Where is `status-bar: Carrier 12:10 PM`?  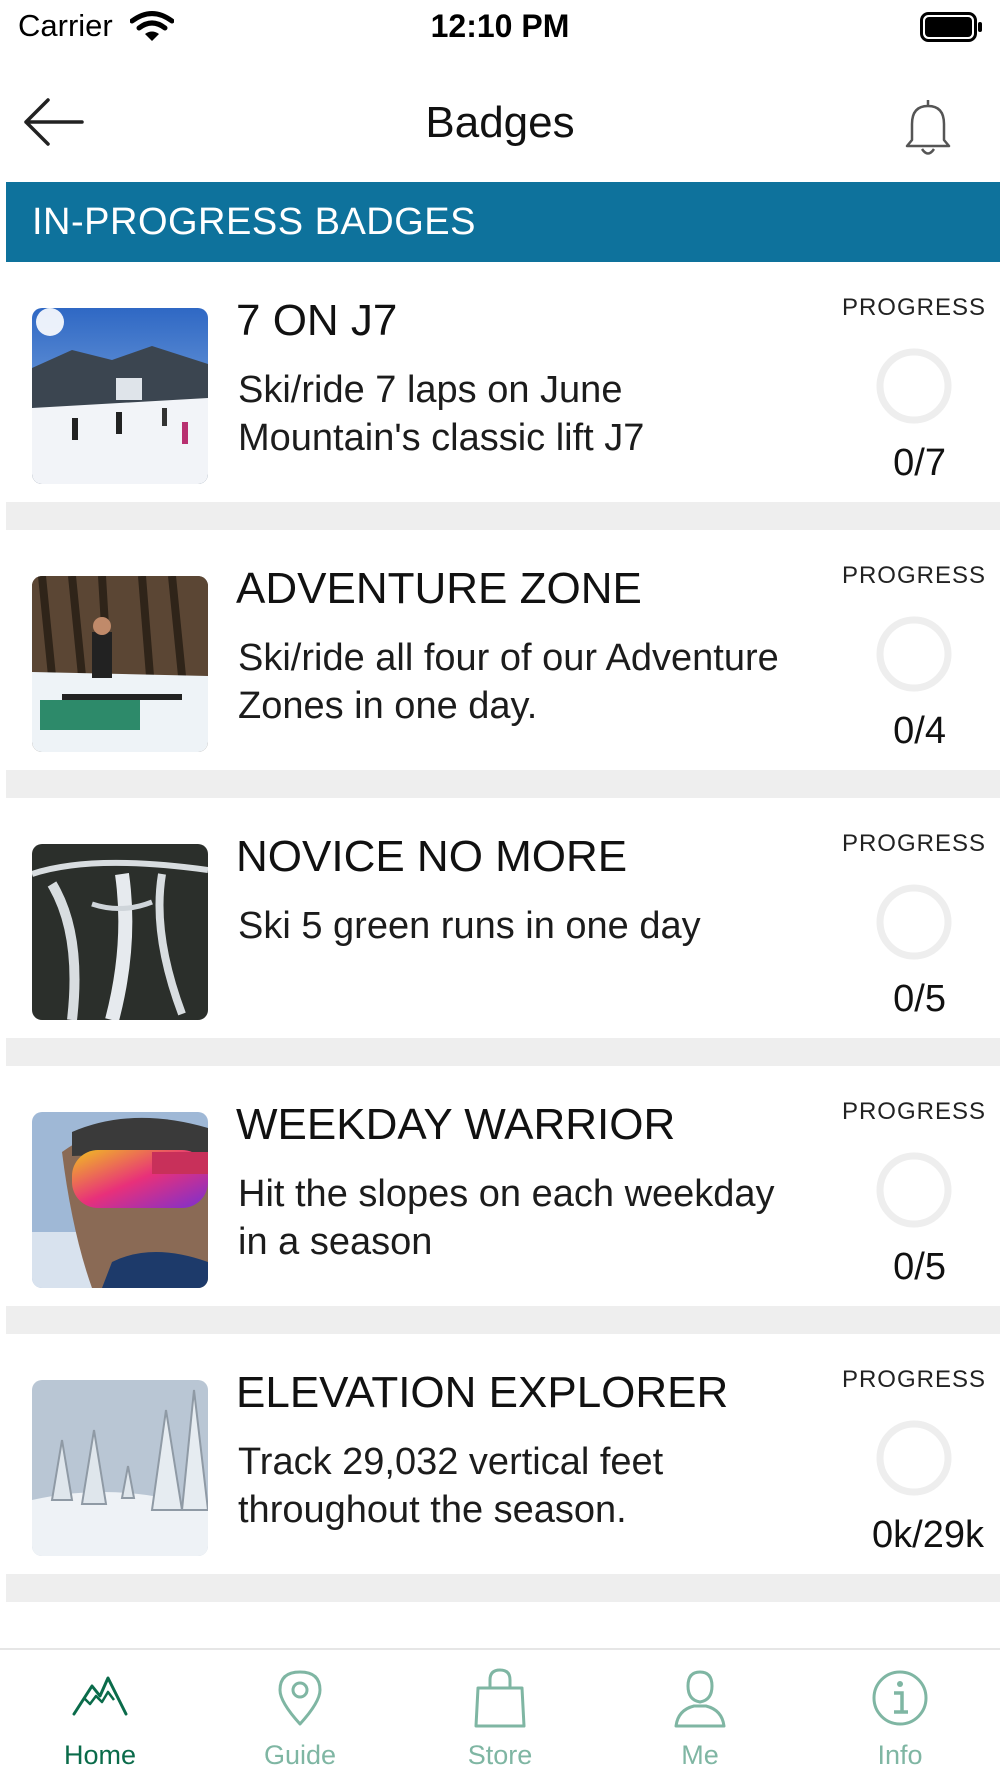 status-bar: Carrier 12:10 PM is located at coordinates (500, 30).